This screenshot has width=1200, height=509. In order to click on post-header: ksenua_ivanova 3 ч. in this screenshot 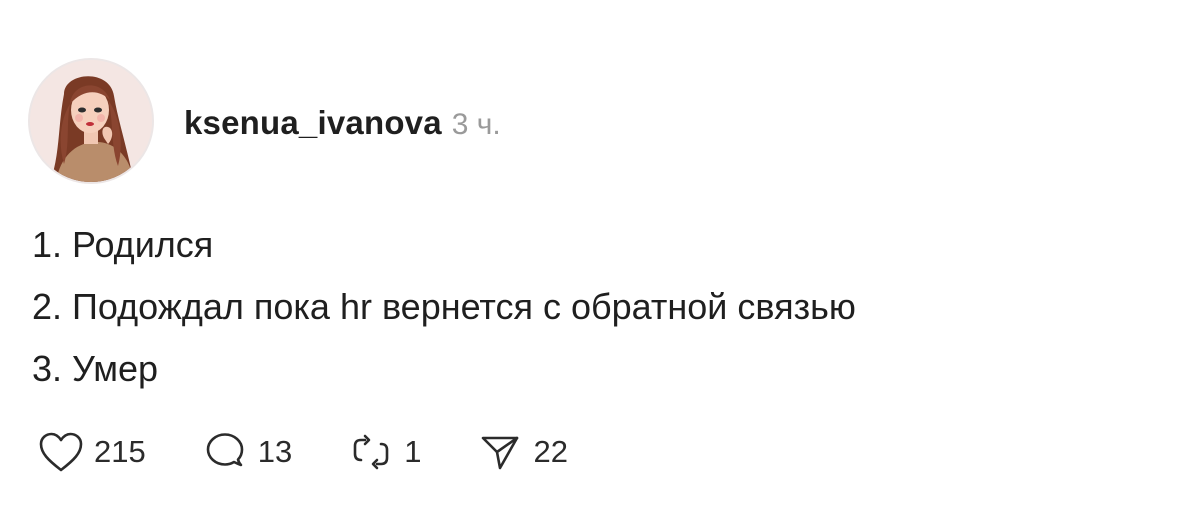, I will do `click(264, 121)`.